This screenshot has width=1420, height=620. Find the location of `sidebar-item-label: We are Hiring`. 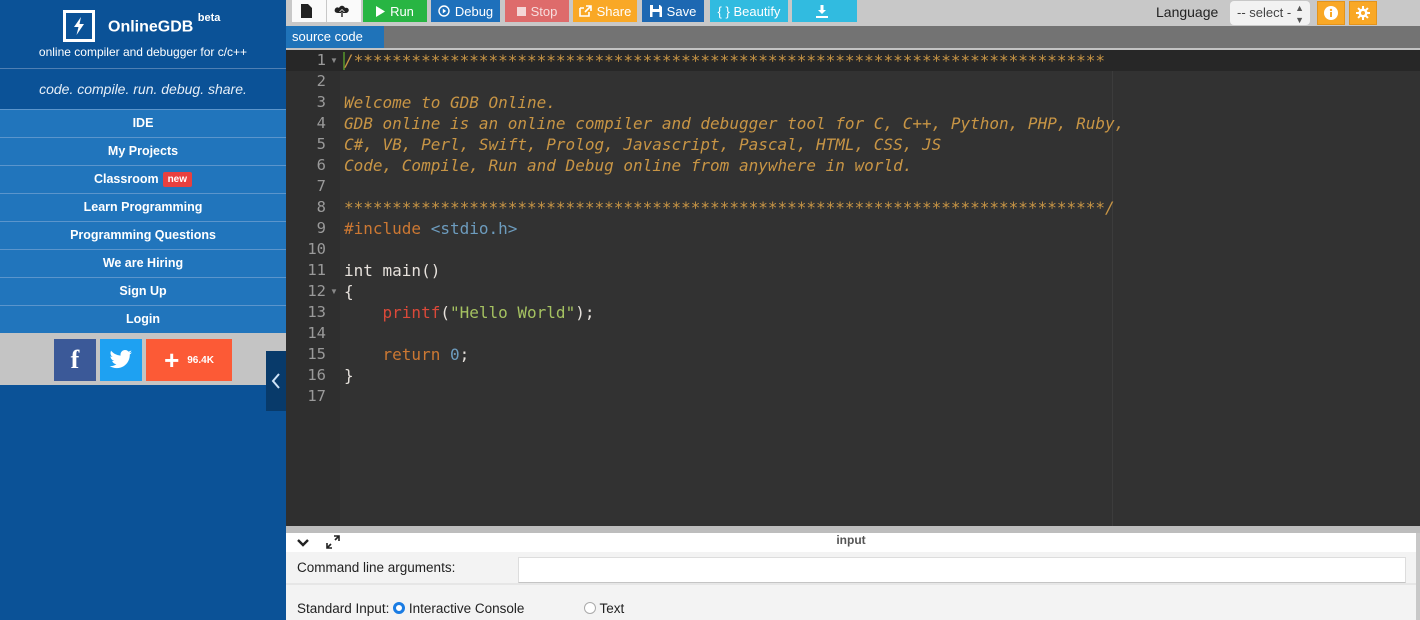

sidebar-item-label: We are Hiring is located at coordinates (143, 263).